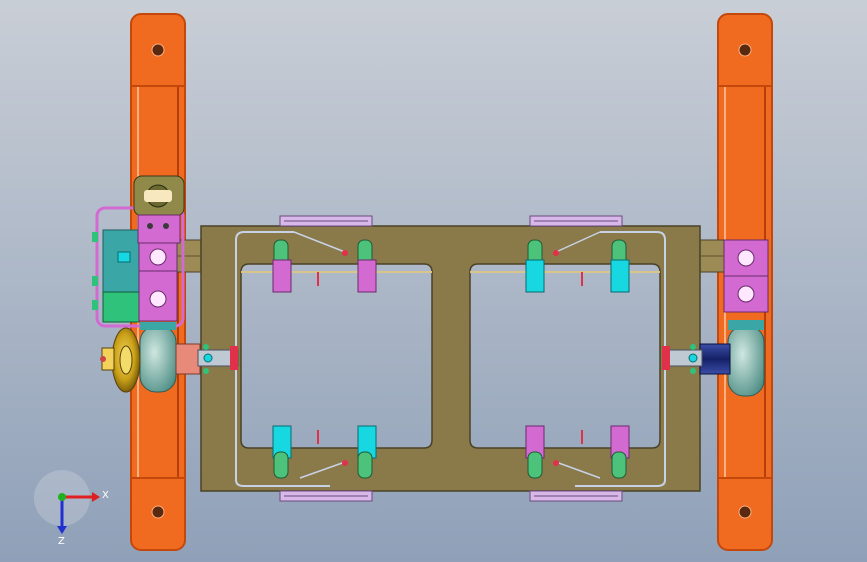 The height and width of the screenshot is (562, 867). Describe the element at coordinates (745, 512) in the screenshot. I see `right-rail-bottom-hole` at that location.